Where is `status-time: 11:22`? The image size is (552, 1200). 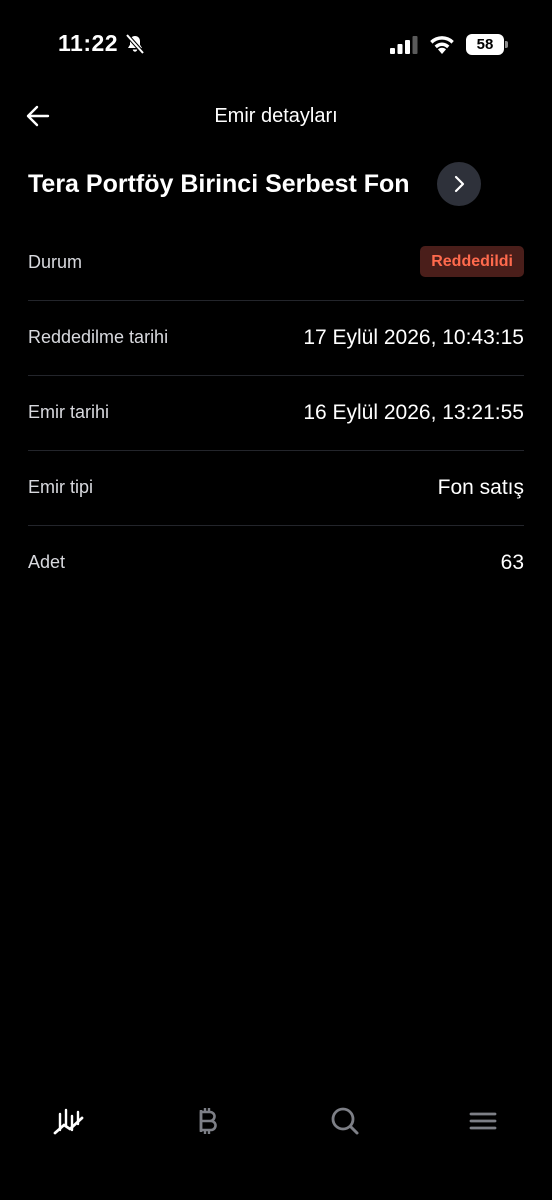
status-time: 11:22 is located at coordinates (88, 43).